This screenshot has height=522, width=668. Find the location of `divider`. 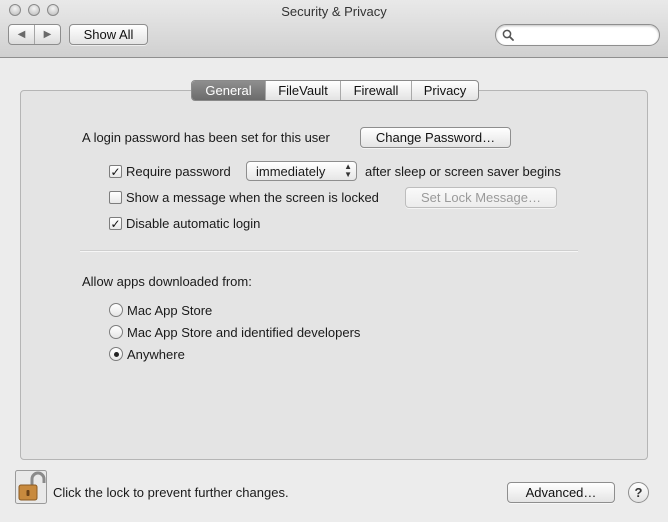

divider is located at coordinates (329, 251).